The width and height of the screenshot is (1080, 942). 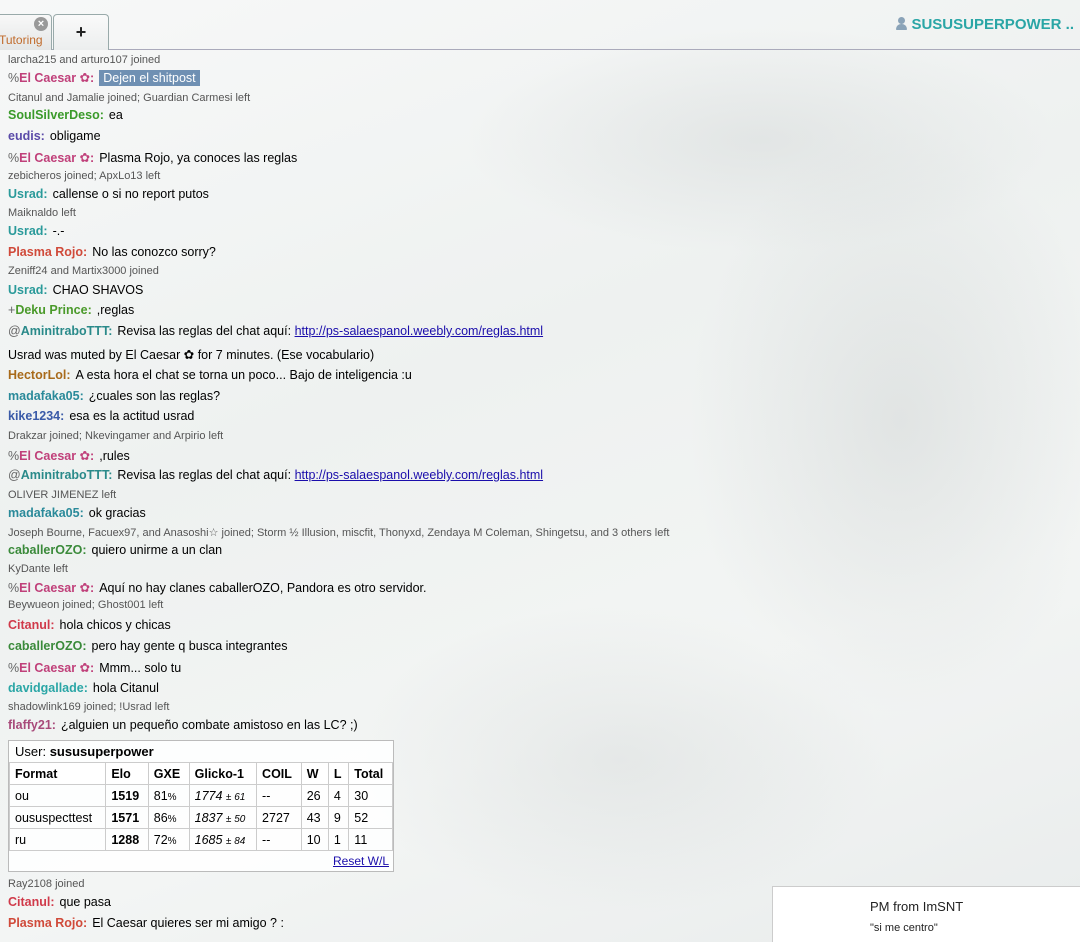 I want to click on pm-title: PM from ImSNT, so click(x=917, y=906).